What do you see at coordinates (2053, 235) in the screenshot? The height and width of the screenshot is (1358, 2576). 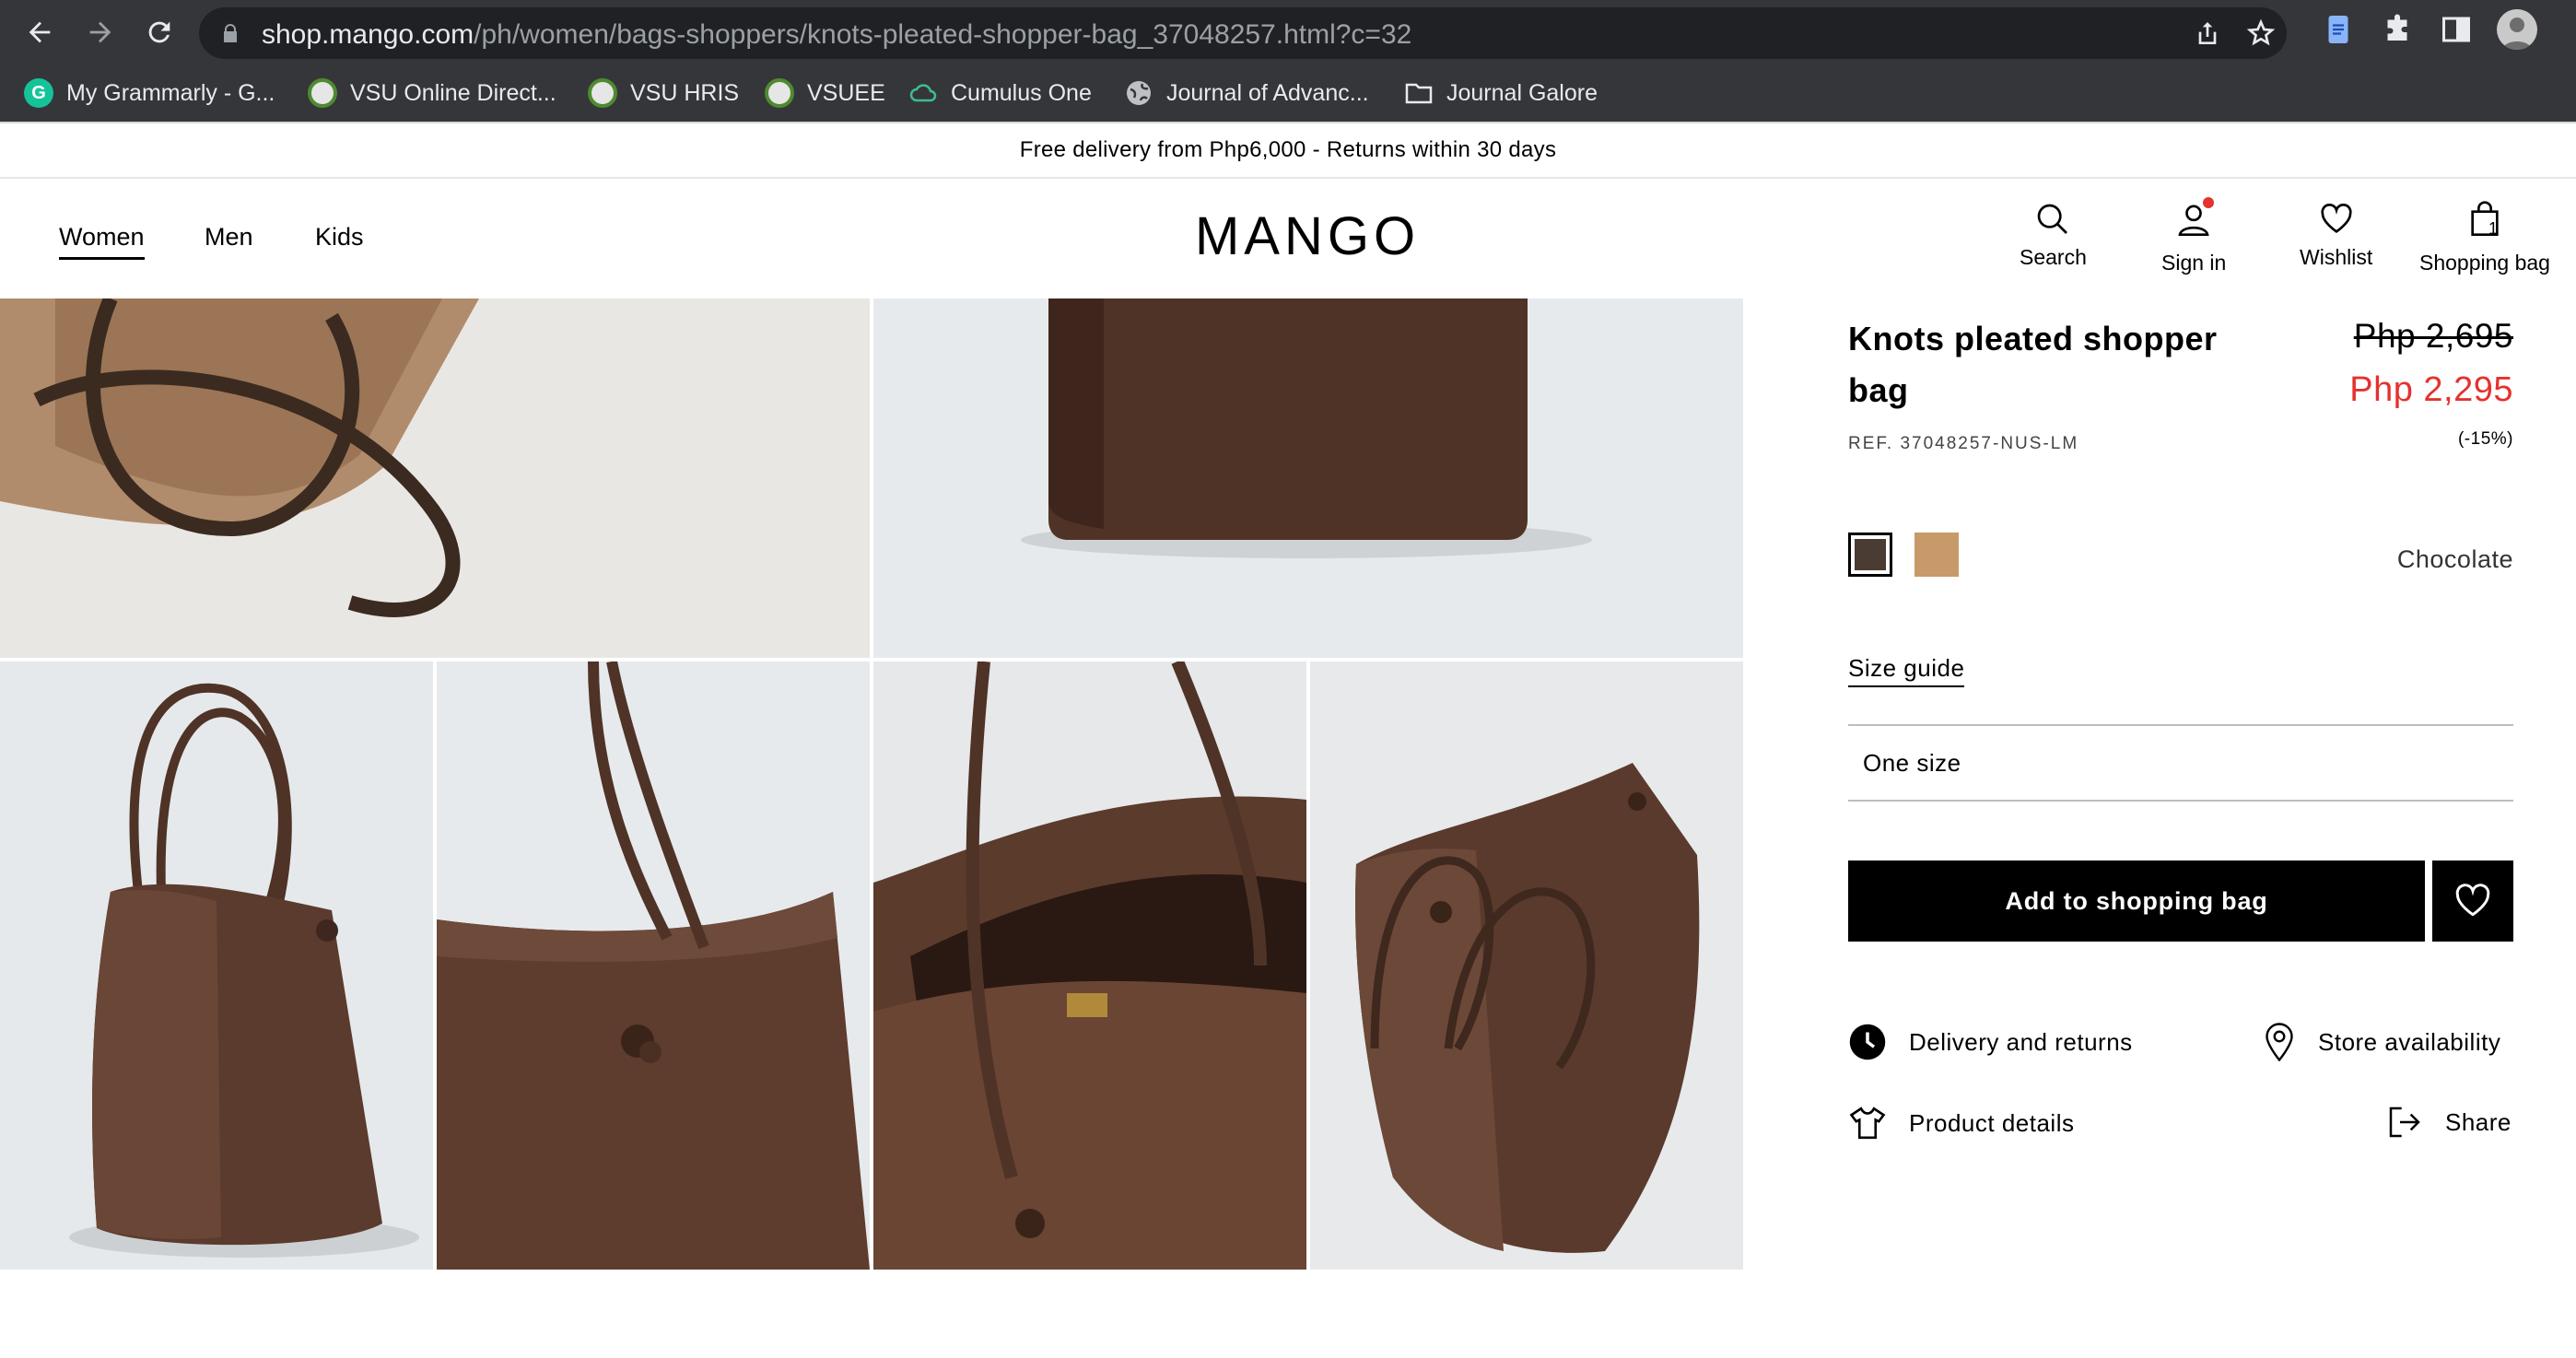 I see `search-button: Search` at bounding box center [2053, 235].